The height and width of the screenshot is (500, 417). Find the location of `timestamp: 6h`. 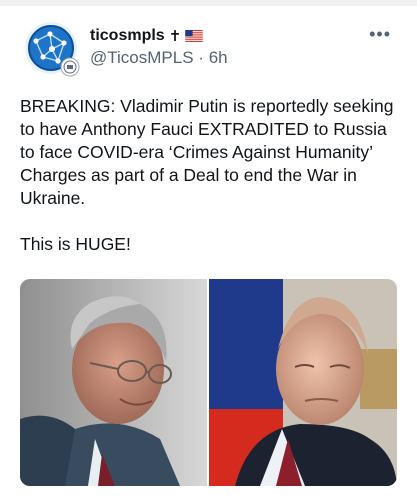

timestamp: 6h is located at coordinates (218, 57).